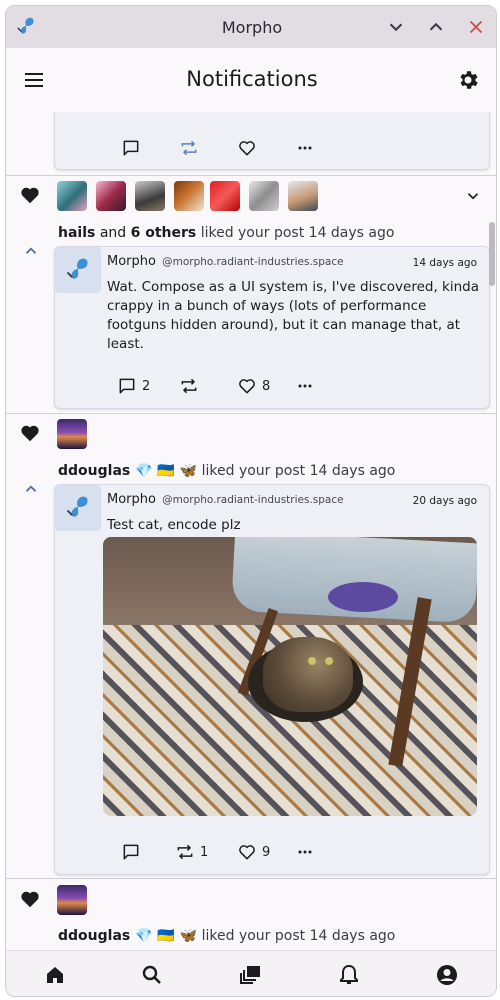 Image resolution: width=500 pixels, height=1000 pixels. I want to click on notifications-bell-icon, so click(349, 975).